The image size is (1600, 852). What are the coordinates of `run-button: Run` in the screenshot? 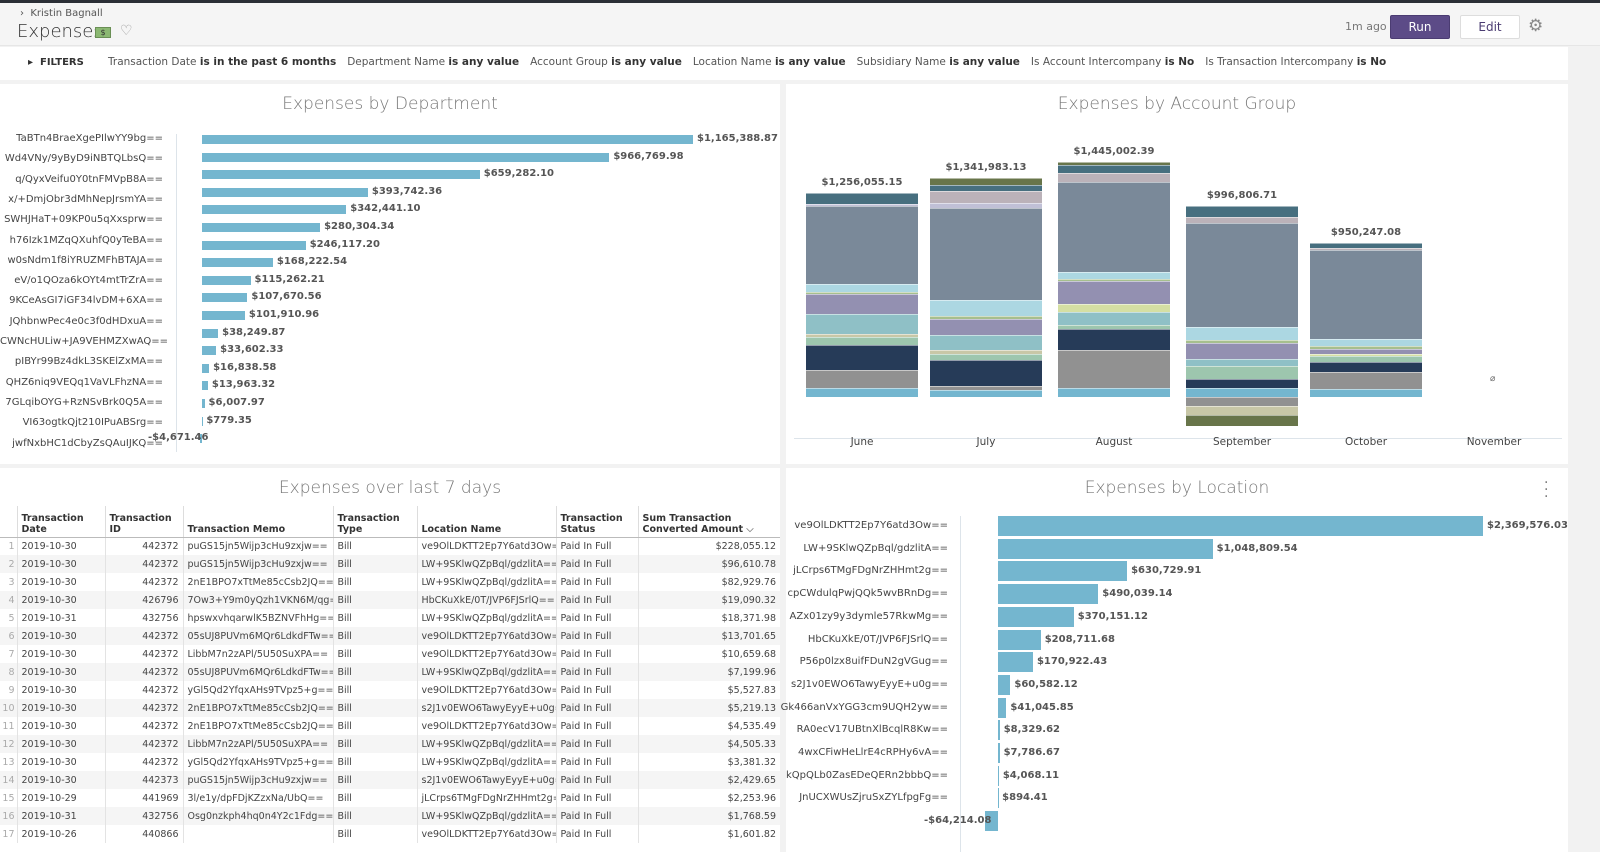 It's located at (1420, 27).